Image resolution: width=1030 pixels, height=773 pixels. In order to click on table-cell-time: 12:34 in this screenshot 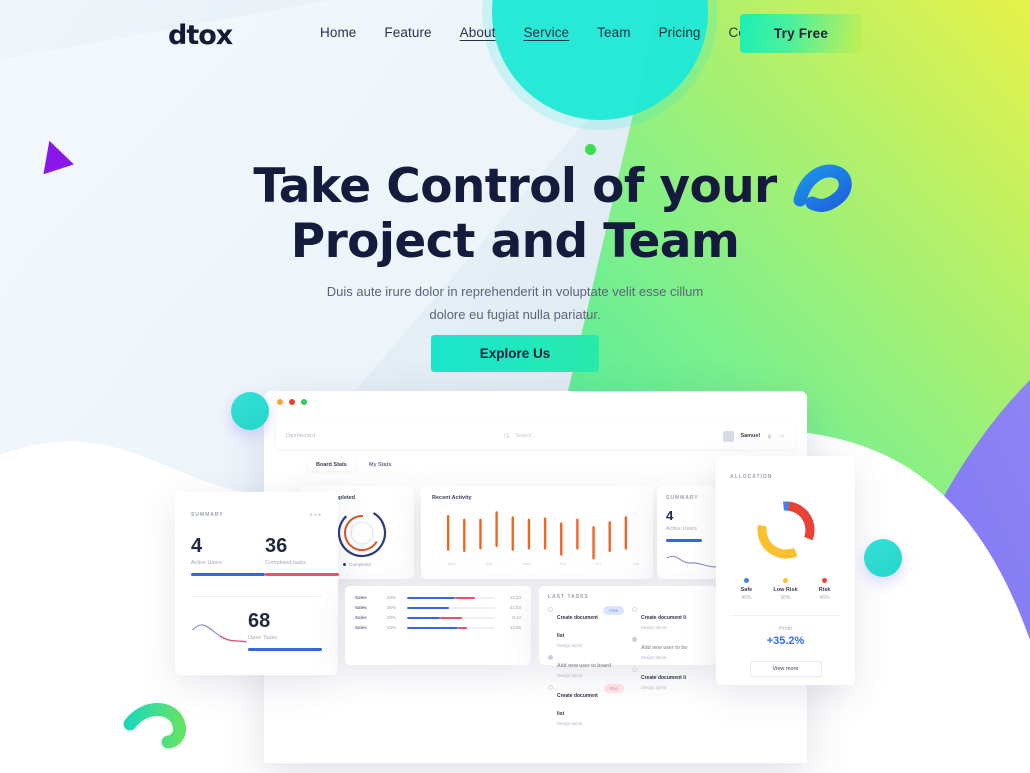, I will do `click(515, 597)`.